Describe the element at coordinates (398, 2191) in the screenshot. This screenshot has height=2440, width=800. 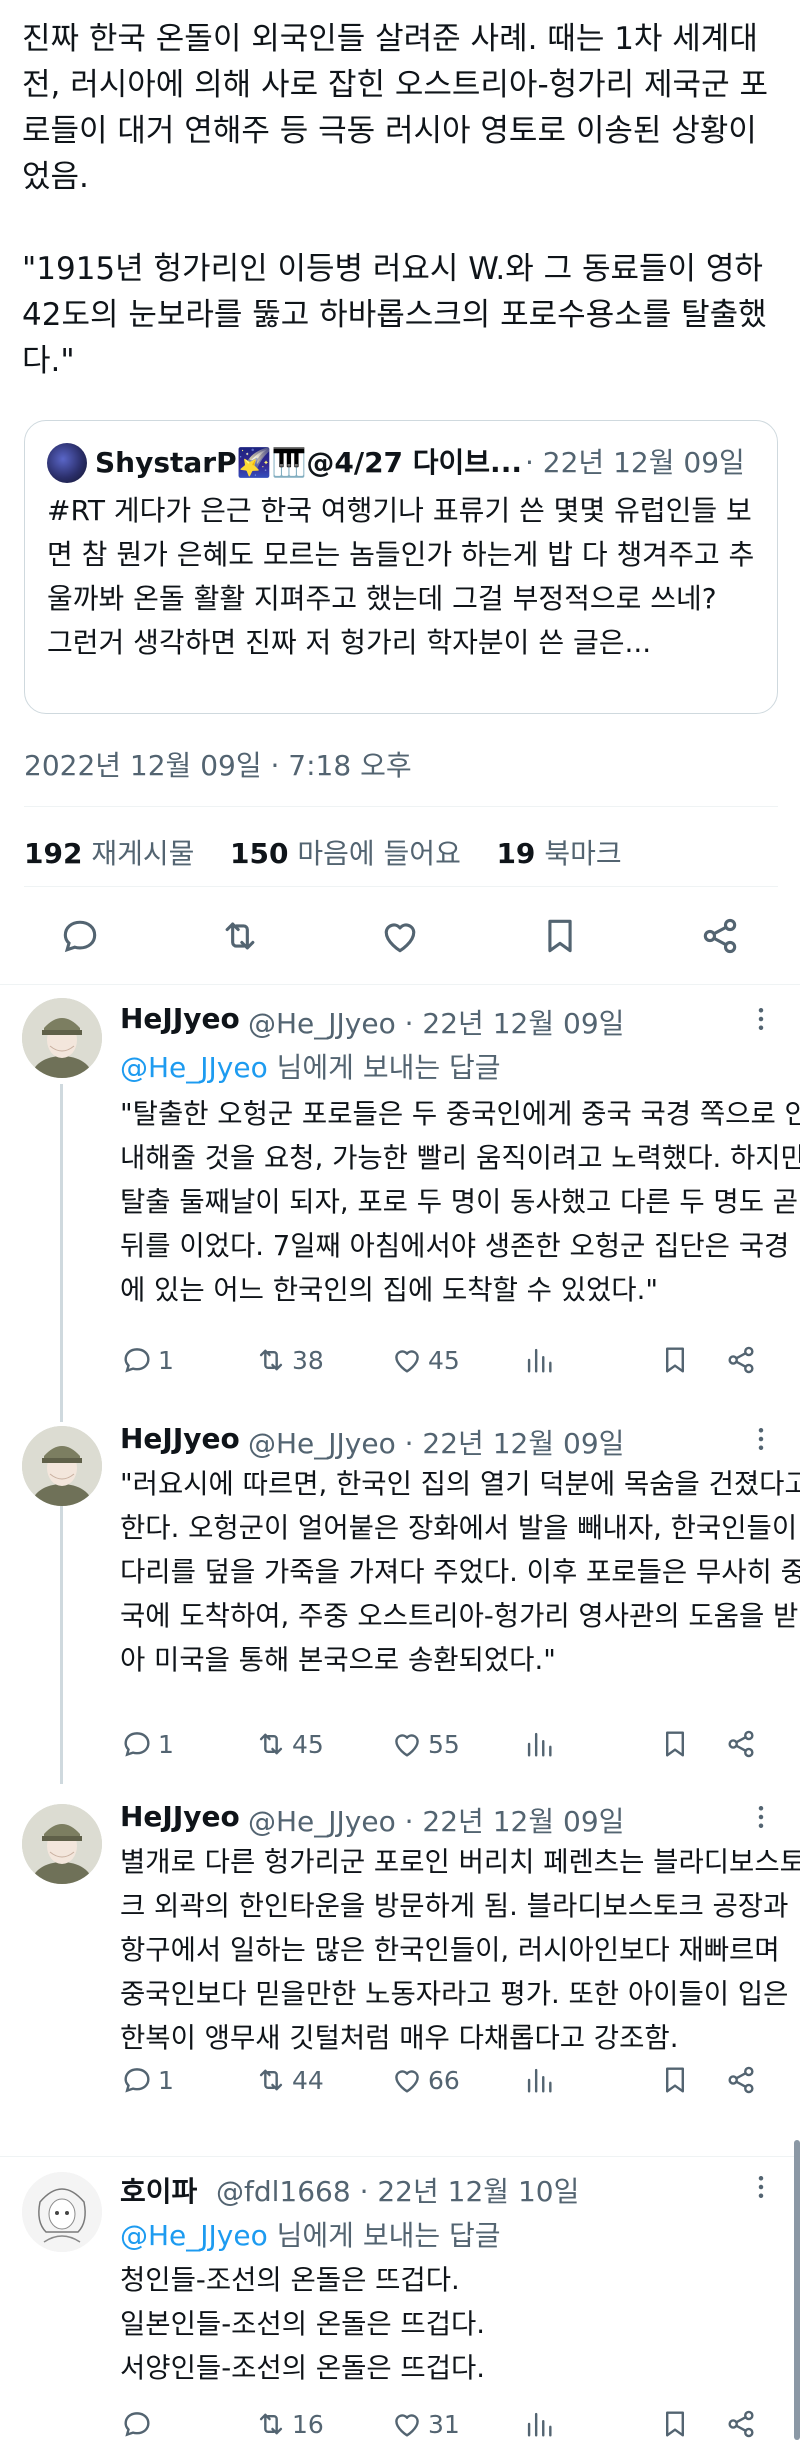
I see `author-handle-date: @fdl1668 · 22년 12월 10일` at that location.